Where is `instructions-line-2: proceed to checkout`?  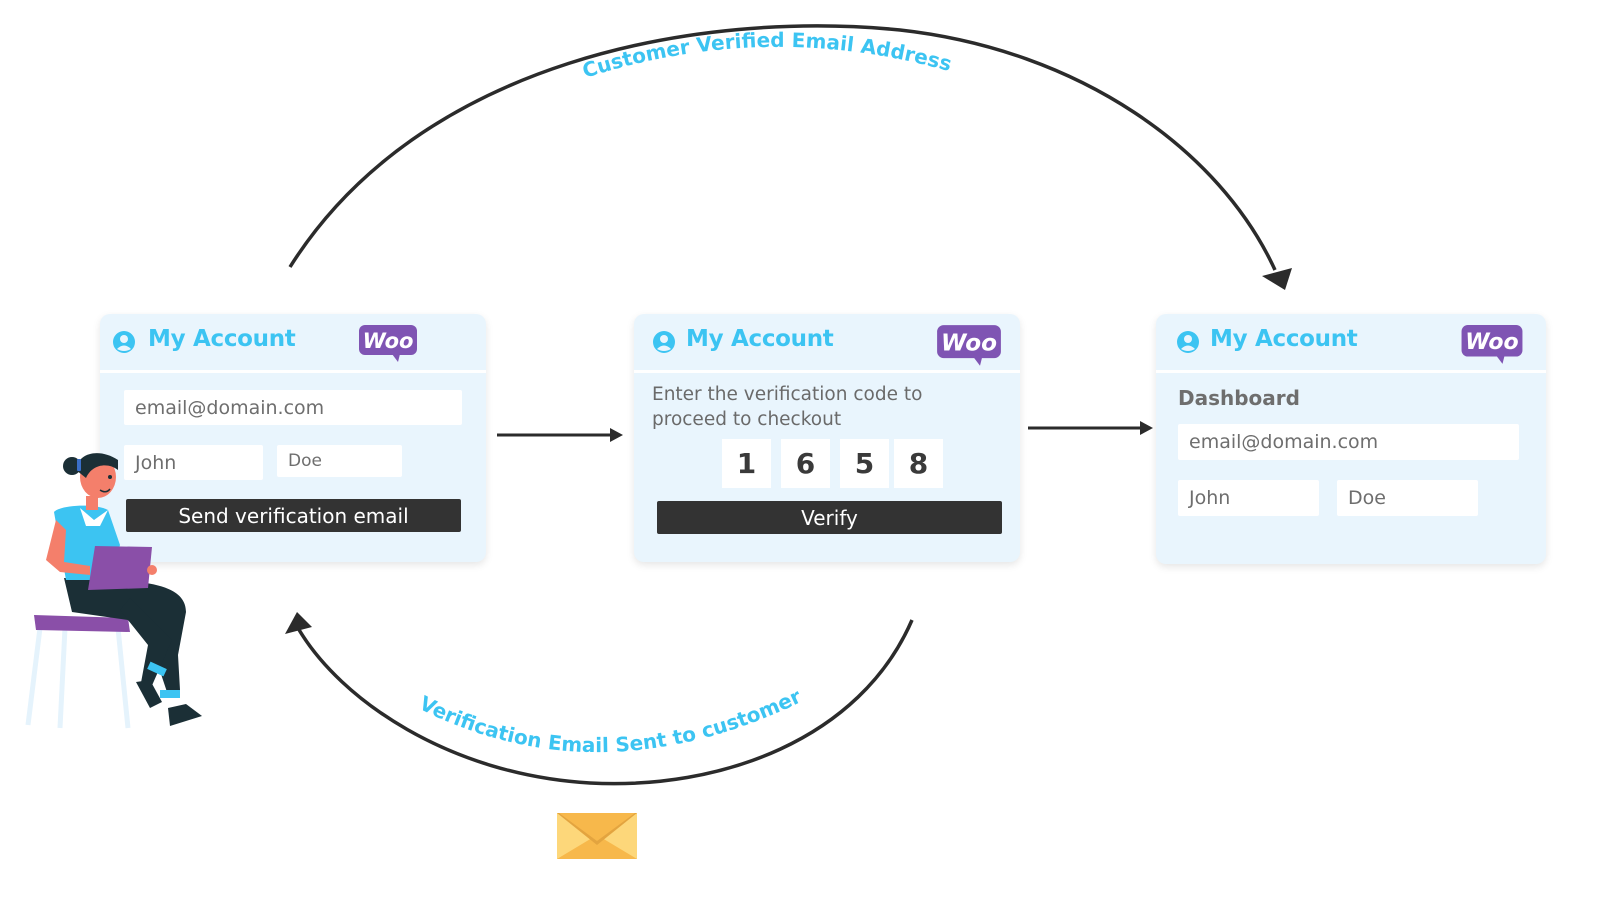
instructions-line-2: proceed to checkout is located at coordinates (747, 419).